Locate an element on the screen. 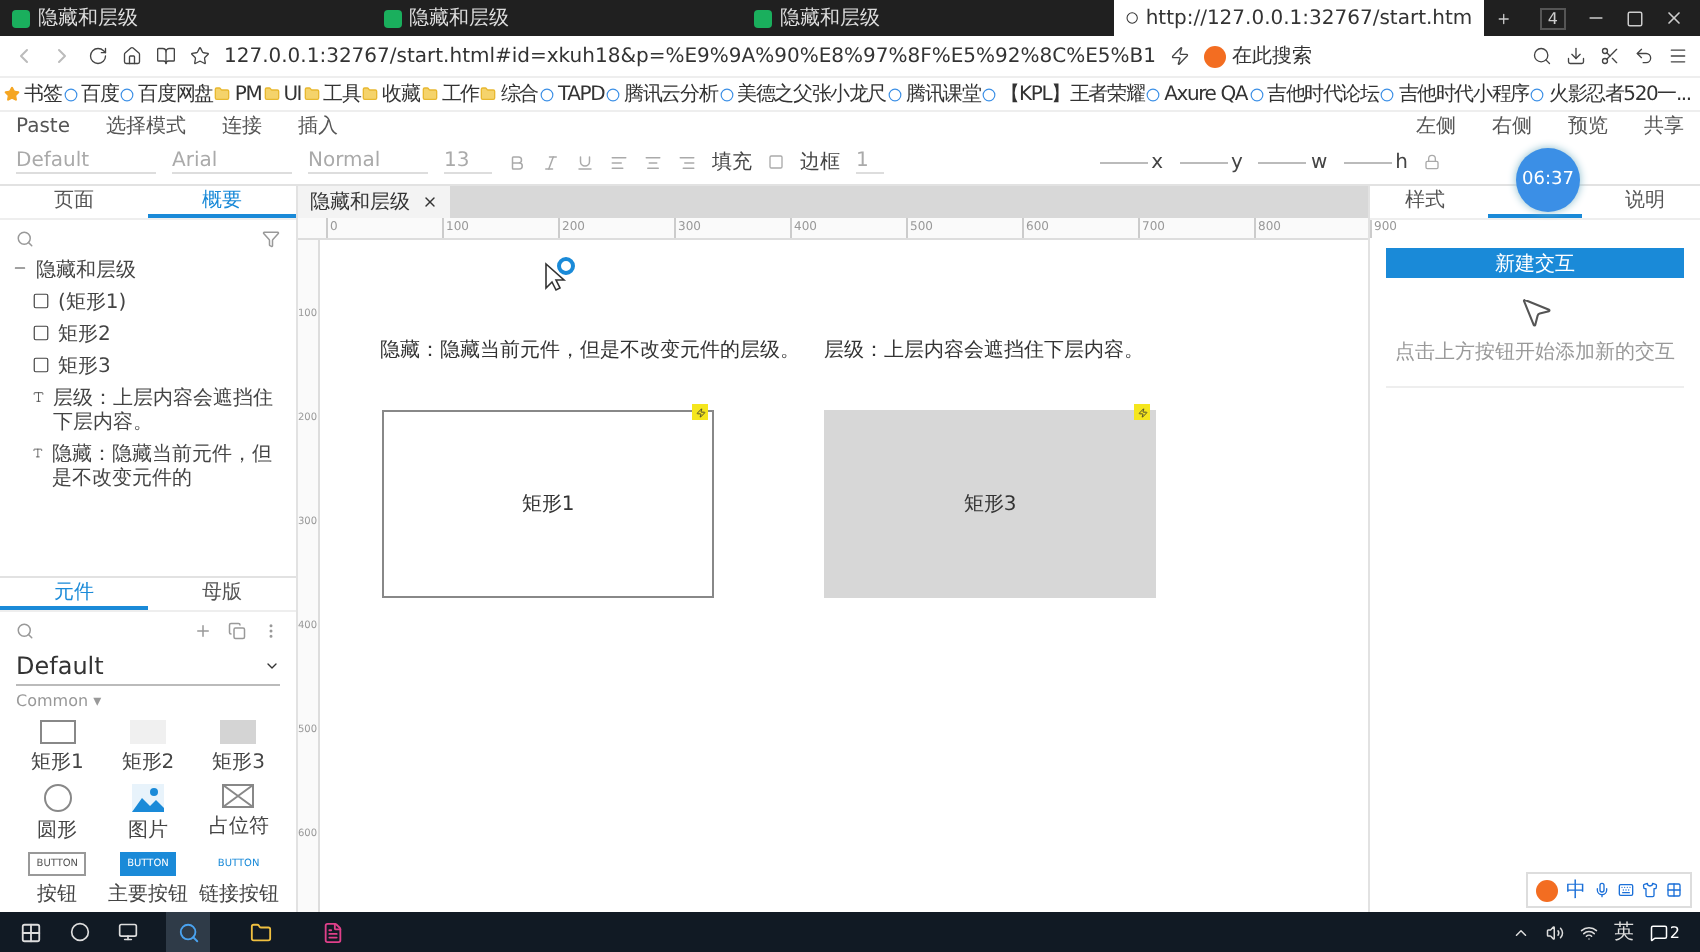 The image size is (1700, 952). menu-icon is located at coordinates (1678, 56).